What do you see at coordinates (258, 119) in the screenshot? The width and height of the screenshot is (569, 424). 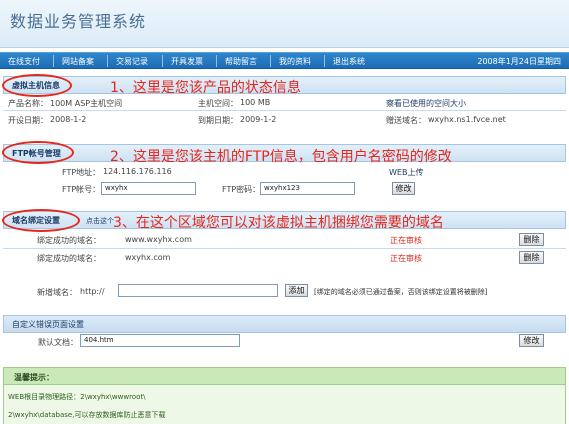 I see `expire-date-value: 2009-1-2` at bounding box center [258, 119].